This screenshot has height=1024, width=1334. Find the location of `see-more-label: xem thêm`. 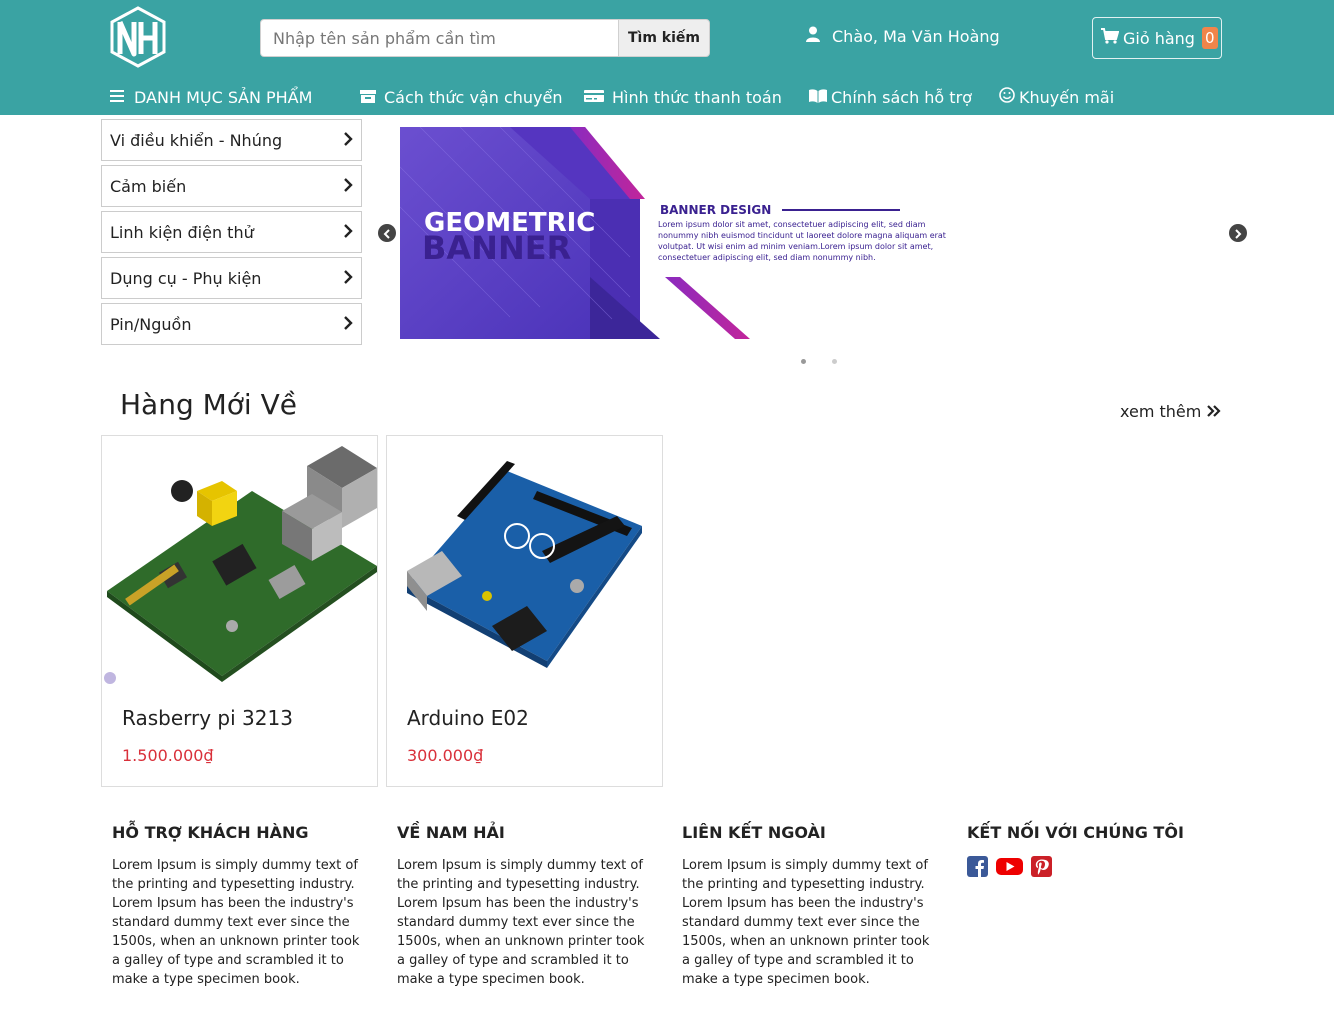

see-more-label: xem thêm is located at coordinates (1161, 411).